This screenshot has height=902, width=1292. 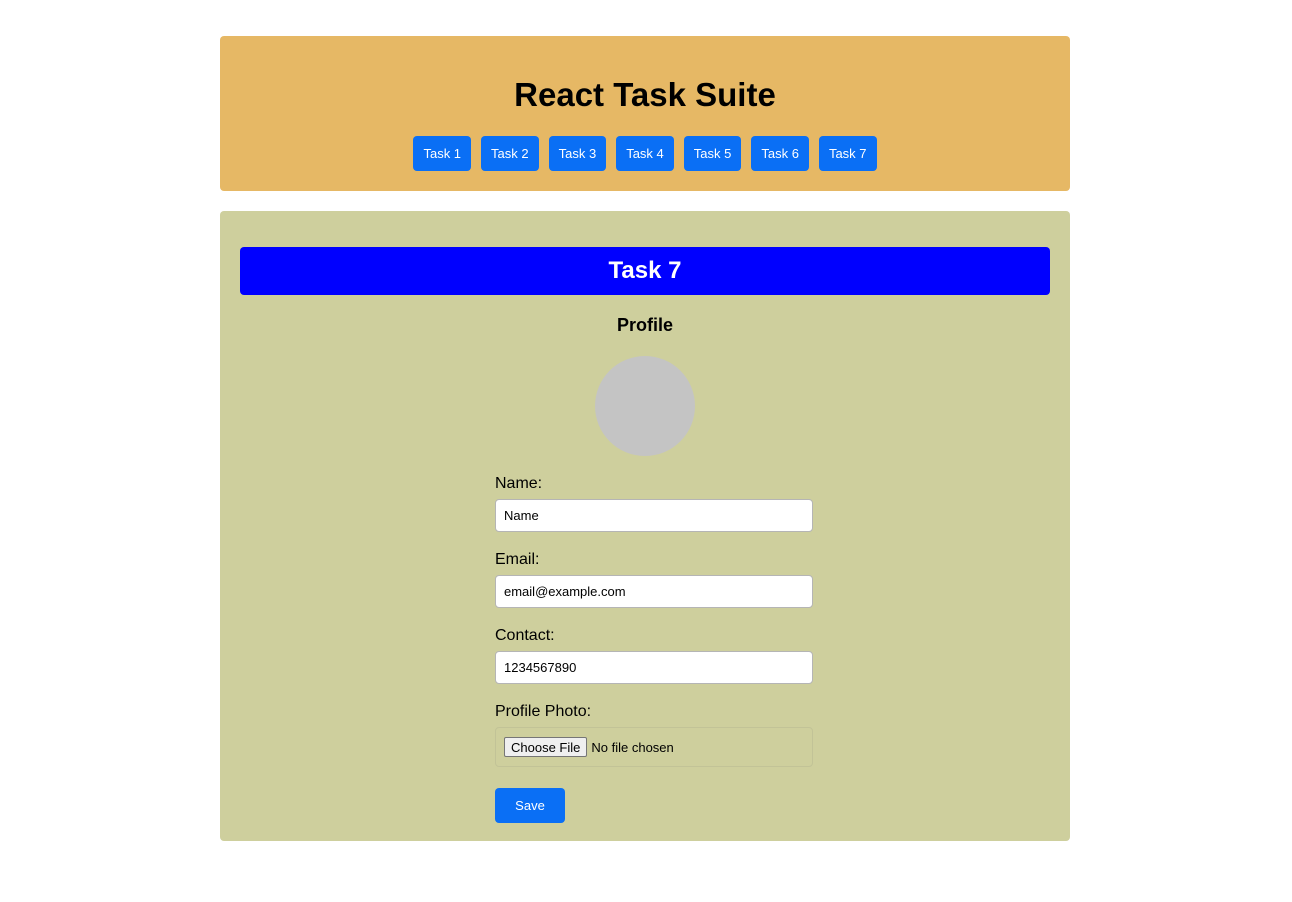 I want to click on tab-task-4: Task 4, so click(x=645, y=153).